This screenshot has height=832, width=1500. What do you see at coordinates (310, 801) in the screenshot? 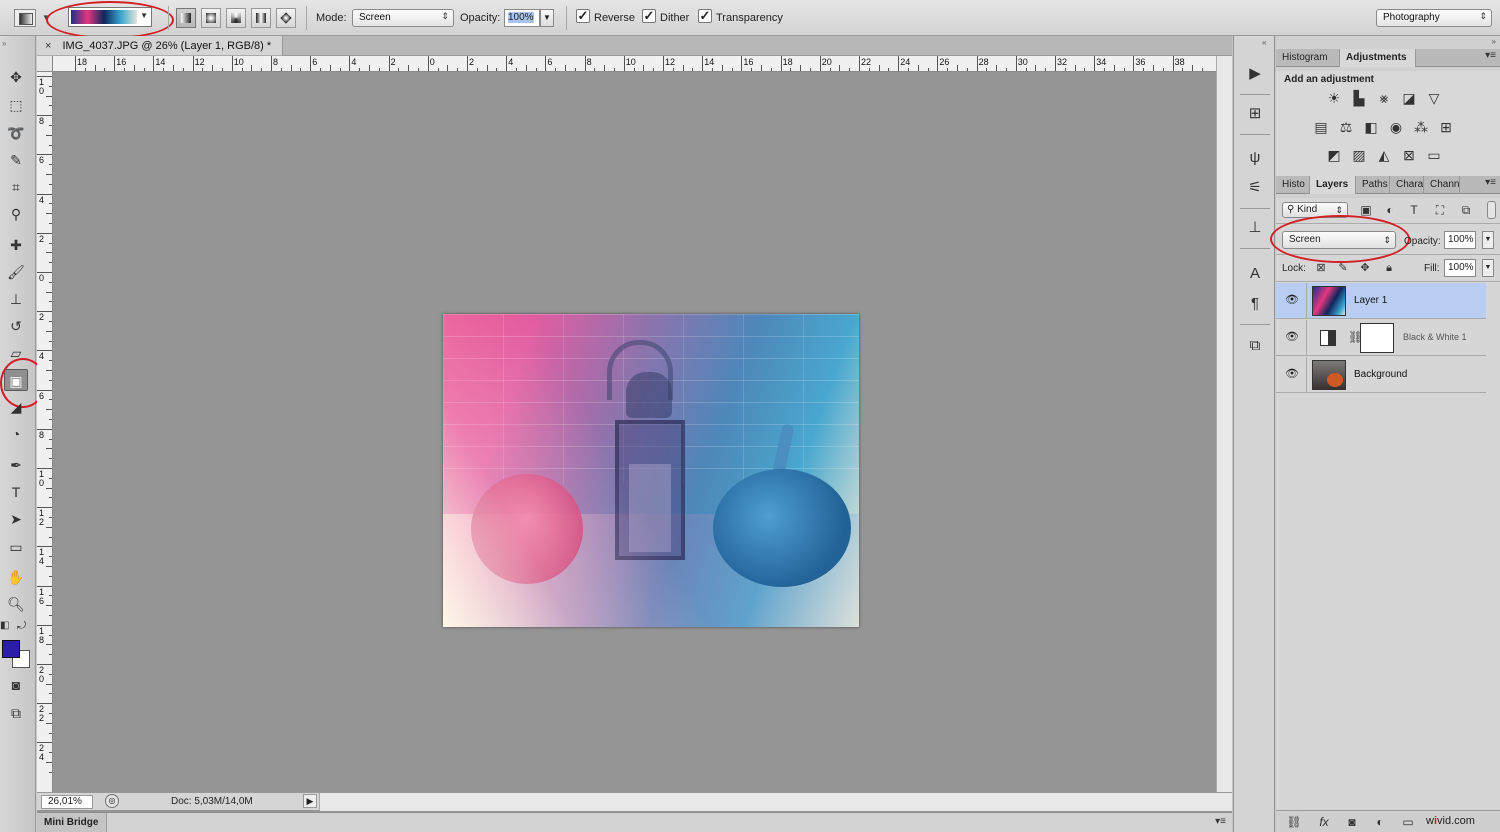
I see `status-menu-arrow-icon: ▶` at bounding box center [310, 801].